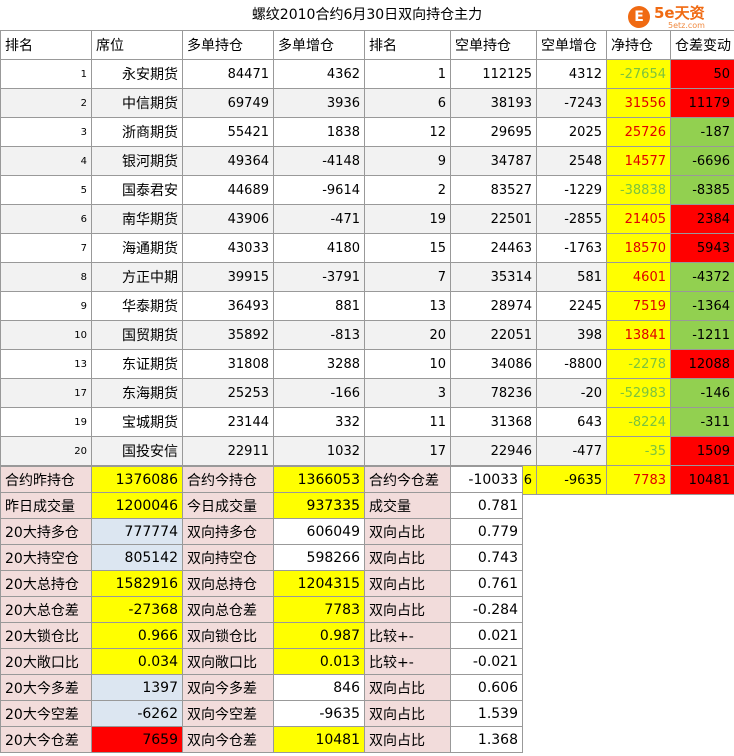 This screenshot has width=734, height=756. Describe the element at coordinates (319, 505) in the screenshot. I see `summary-value-2: 937335` at that location.